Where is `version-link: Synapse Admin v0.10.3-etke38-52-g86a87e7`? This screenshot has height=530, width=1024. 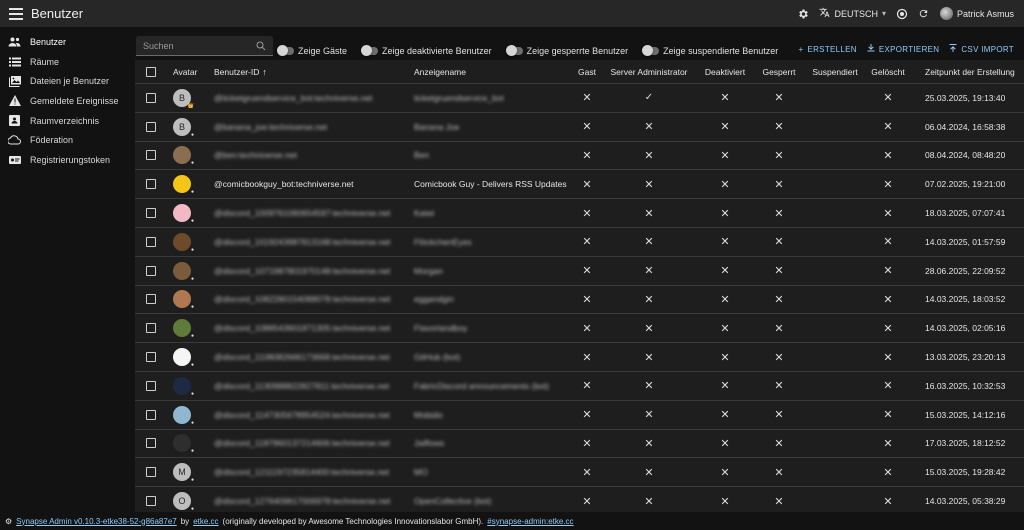 version-link: Synapse Admin v0.10.3-etke38-52-g86a87e7 is located at coordinates (96, 521).